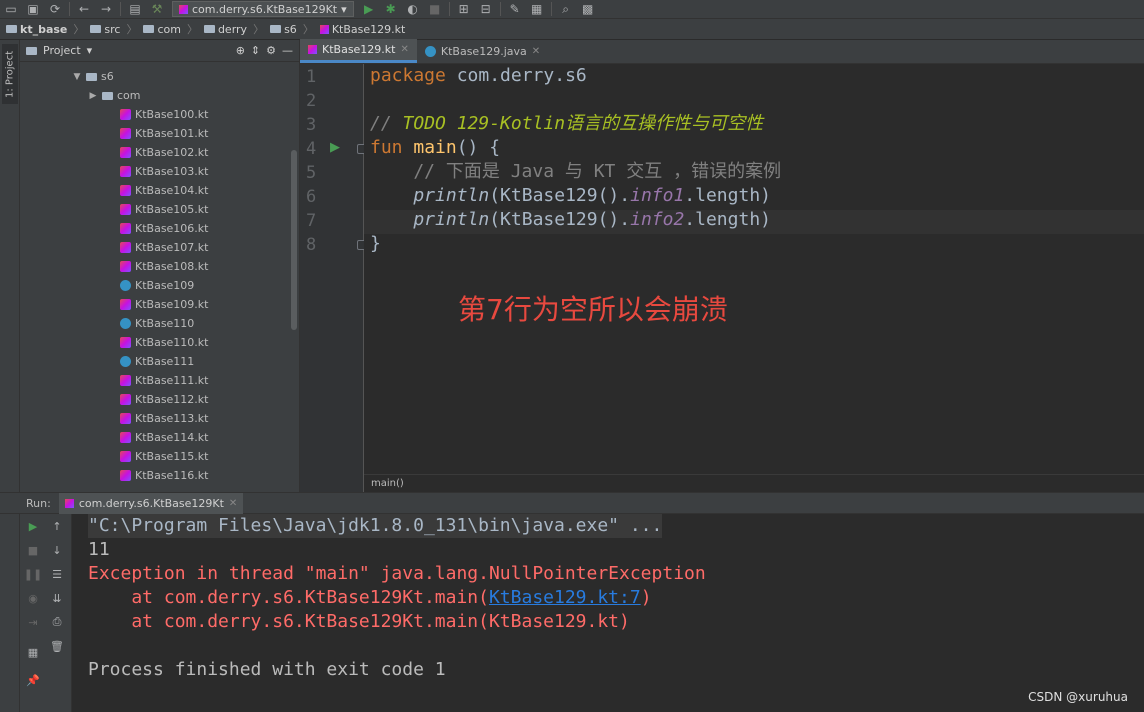 Image resolution: width=1144 pixels, height=712 pixels. What do you see at coordinates (362, 29) in the screenshot?
I see `crumb-file: KtBase129.kt` at bounding box center [362, 29].